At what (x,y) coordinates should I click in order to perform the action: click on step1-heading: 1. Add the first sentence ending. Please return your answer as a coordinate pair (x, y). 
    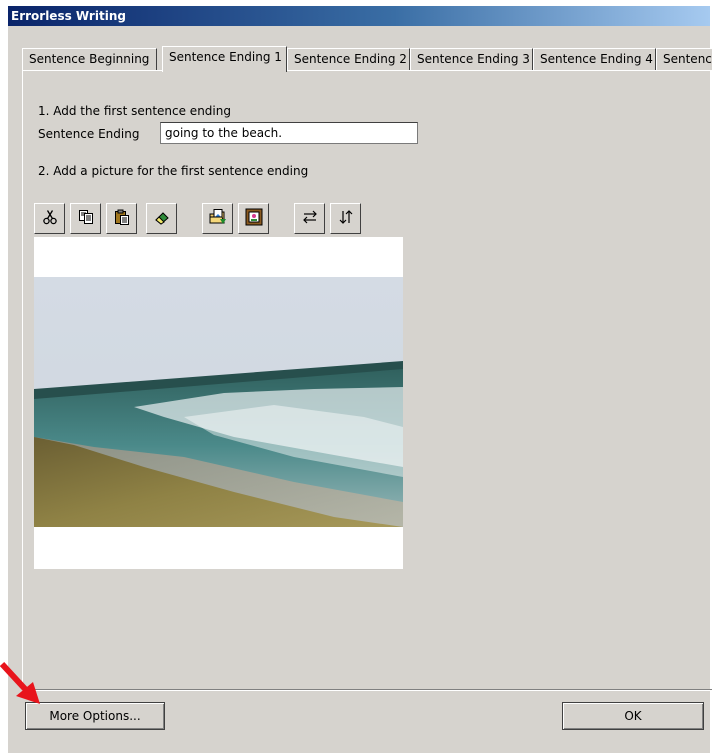
    Looking at the image, I should click on (134, 111).